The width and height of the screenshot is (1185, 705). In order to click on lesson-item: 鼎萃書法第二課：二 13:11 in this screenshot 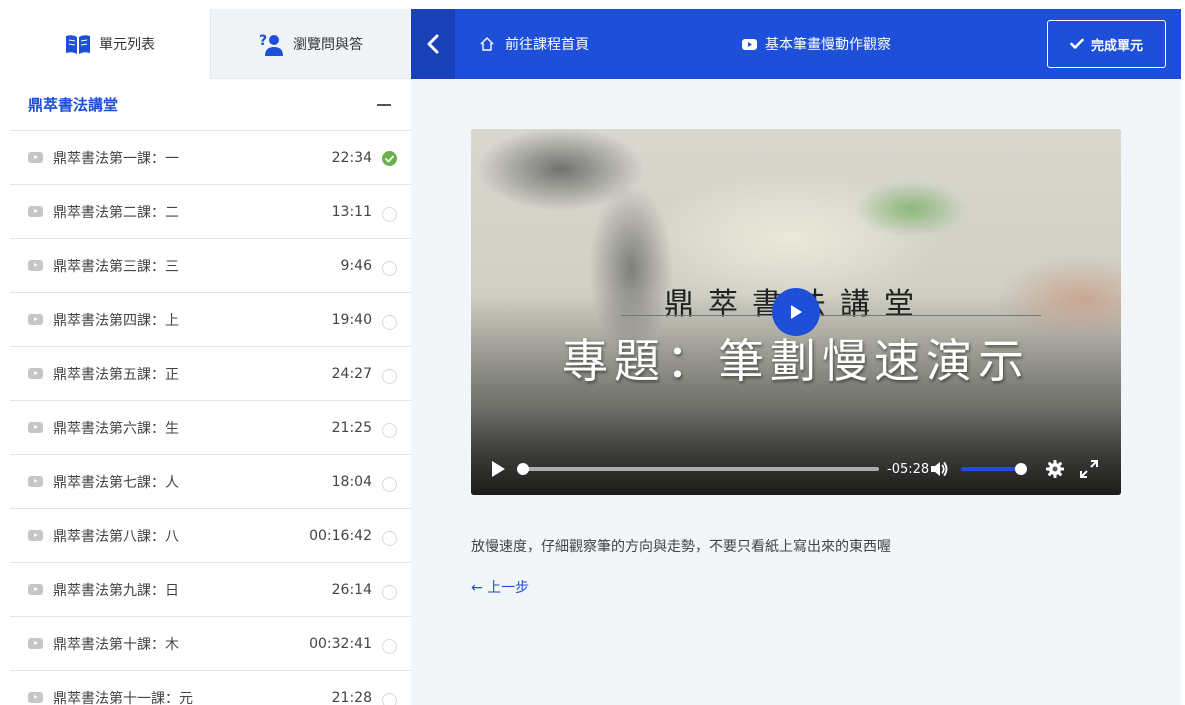, I will do `click(210, 212)`.